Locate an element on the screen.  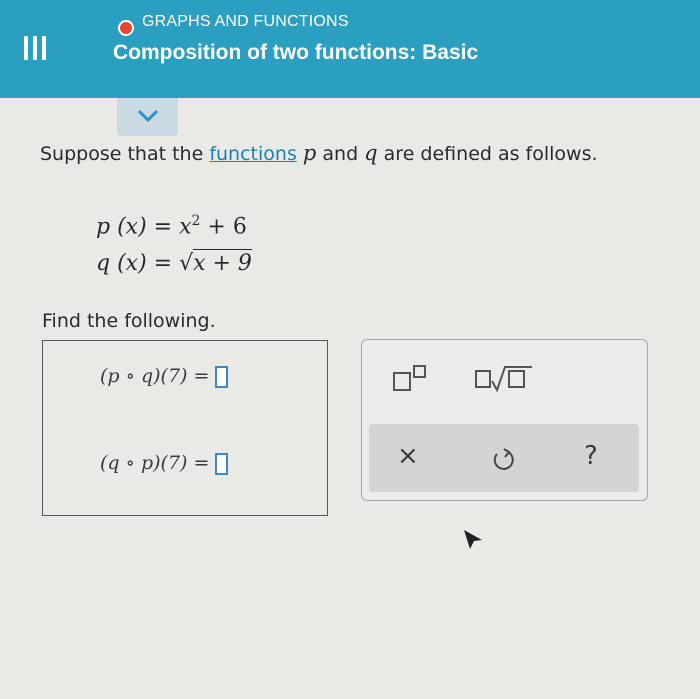
find-label: Find the following. is located at coordinates (129, 321).